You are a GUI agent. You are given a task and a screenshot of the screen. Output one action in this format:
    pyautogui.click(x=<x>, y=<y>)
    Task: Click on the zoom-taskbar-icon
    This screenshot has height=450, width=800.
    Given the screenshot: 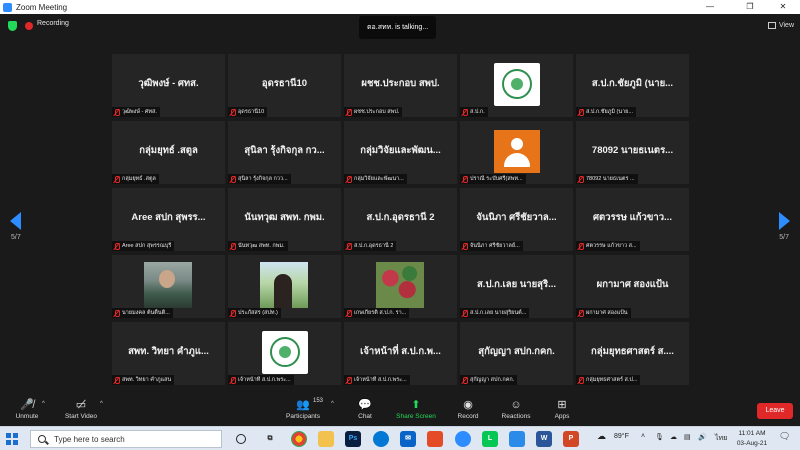 What is the action you would take?
    pyautogui.click(x=463, y=439)
    